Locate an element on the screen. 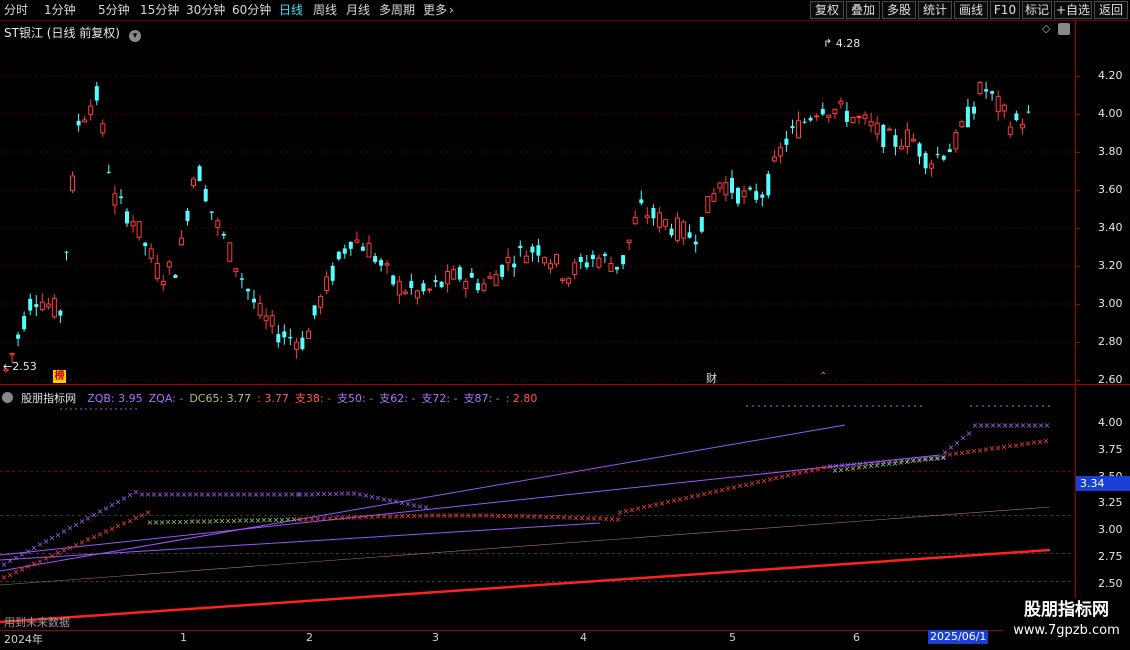  dc-marker: × is located at coordinates (148, 512).